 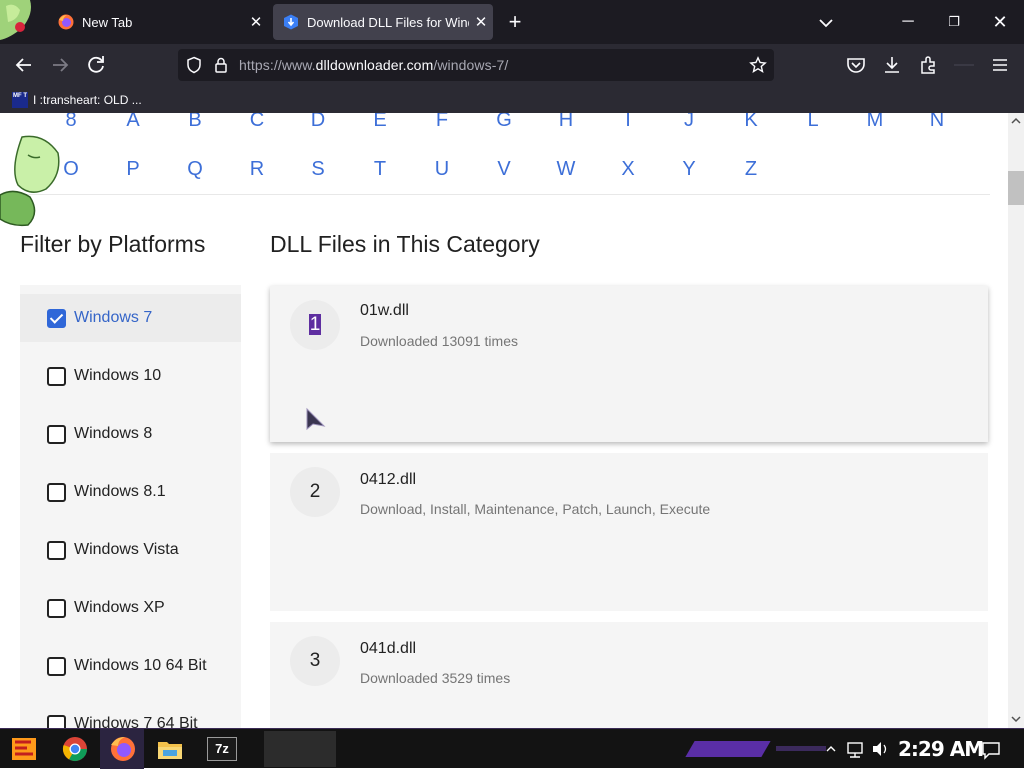 I want to click on letter-link: I, so click(x=628, y=122).